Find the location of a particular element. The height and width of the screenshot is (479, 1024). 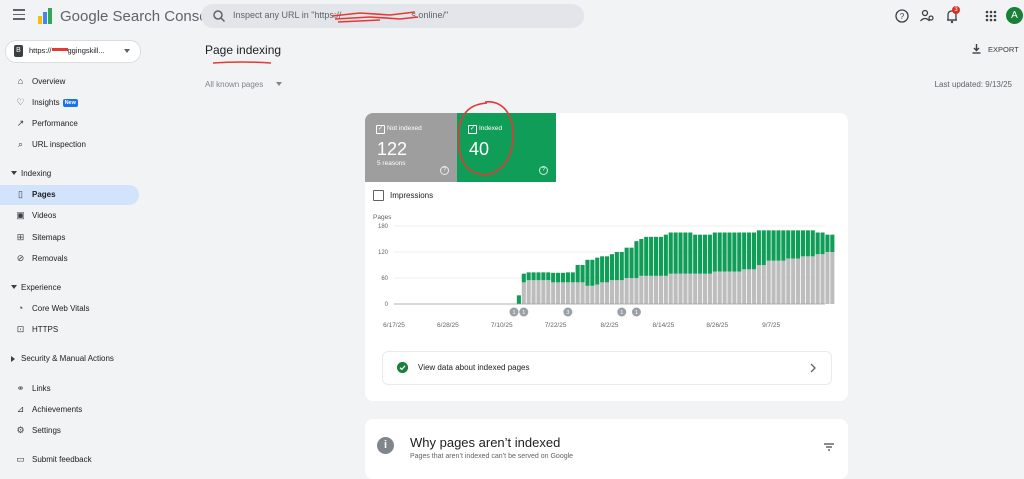

search-console-logo is located at coordinates (46, 16).